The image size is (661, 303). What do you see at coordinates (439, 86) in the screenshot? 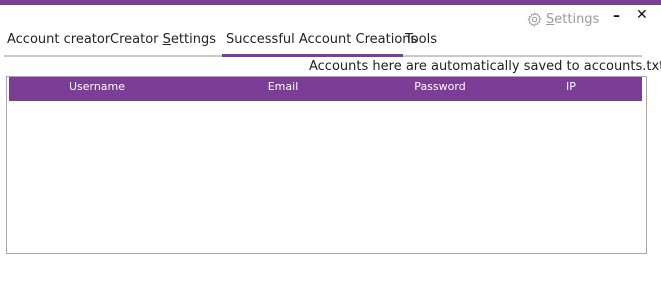
I see `column-header-password: Password` at bounding box center [439, 86].